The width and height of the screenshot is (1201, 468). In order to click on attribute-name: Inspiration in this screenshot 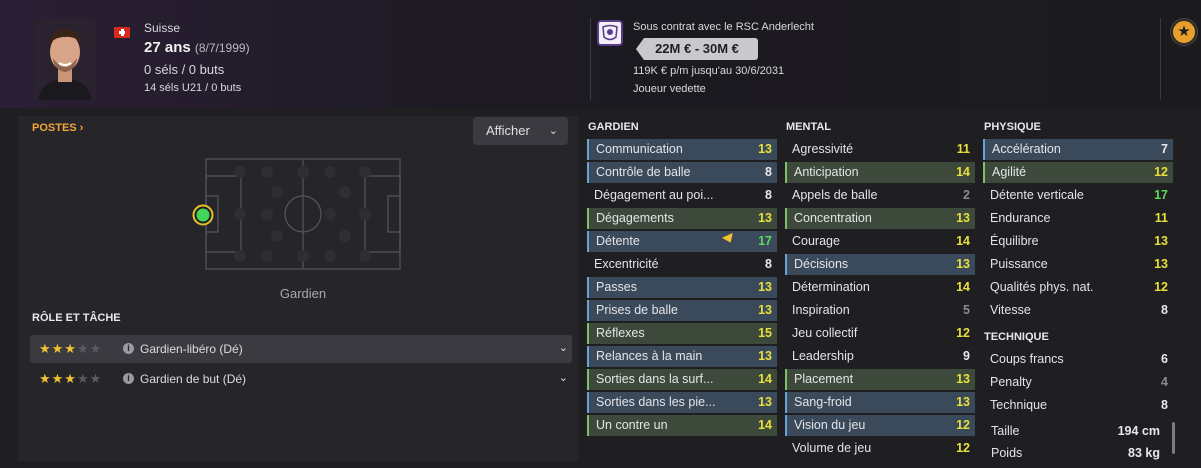, I will do `click(821, 310)`.